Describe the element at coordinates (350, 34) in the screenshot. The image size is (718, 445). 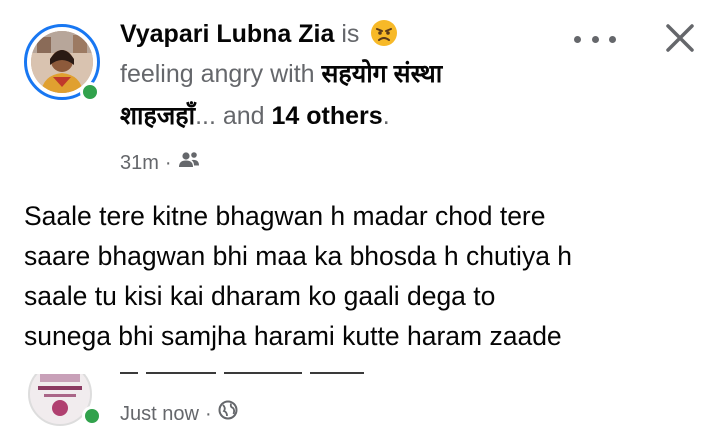
I see `is-word: is` at that location.